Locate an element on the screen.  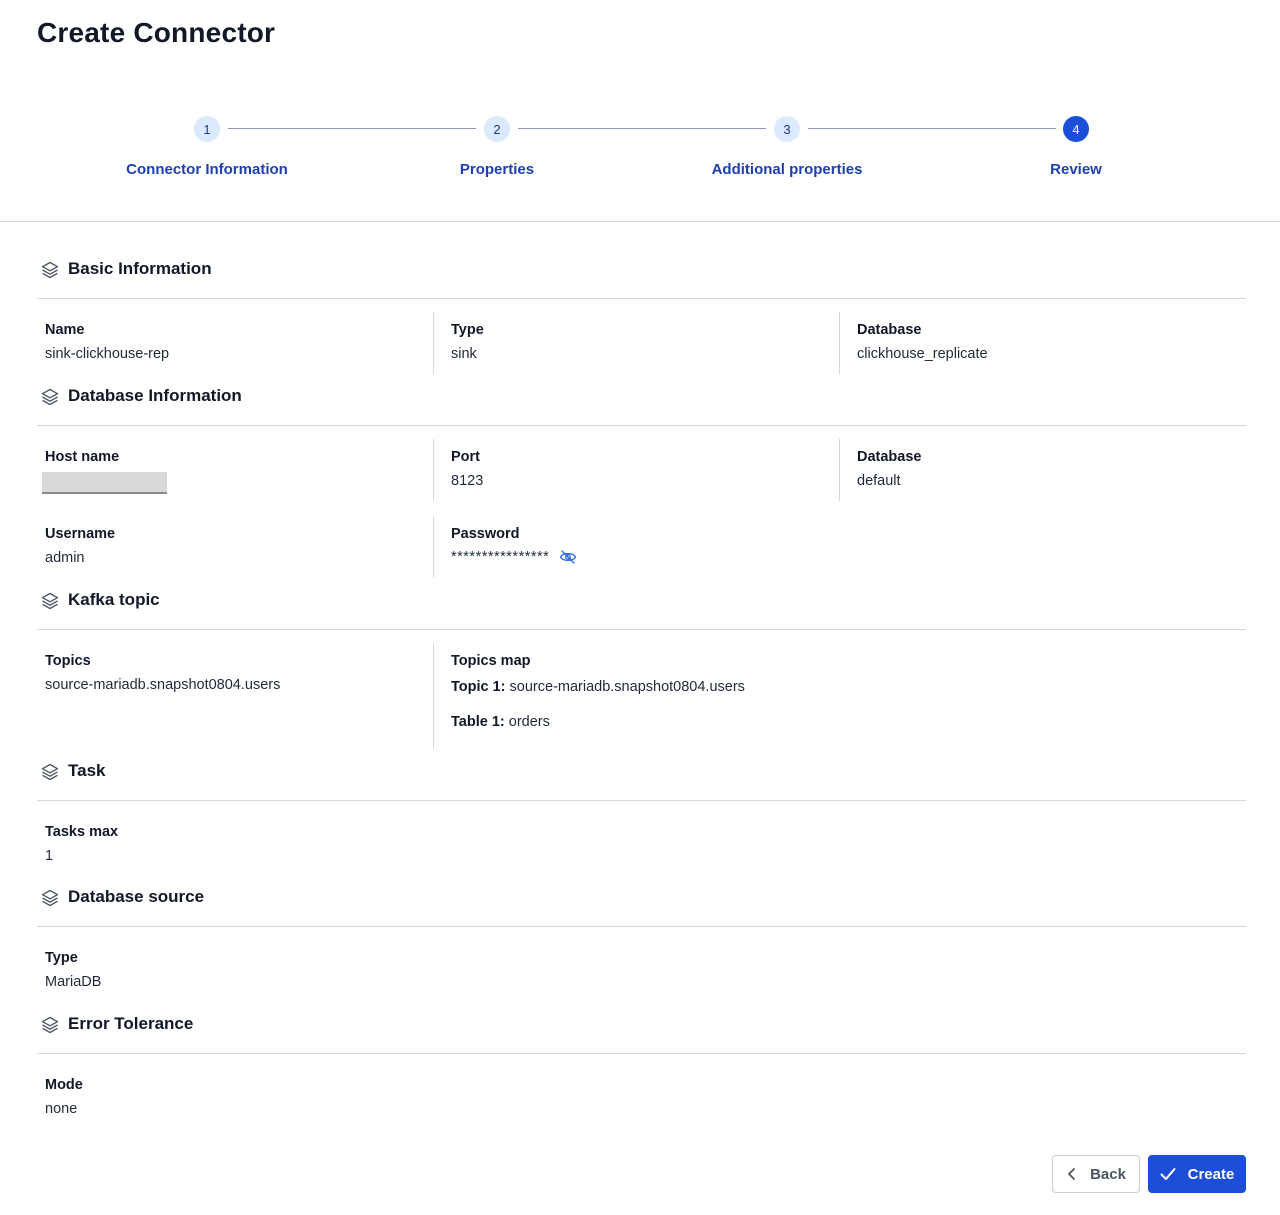
field-value: clickhouse_replicate is located at coordinates (922, 354).